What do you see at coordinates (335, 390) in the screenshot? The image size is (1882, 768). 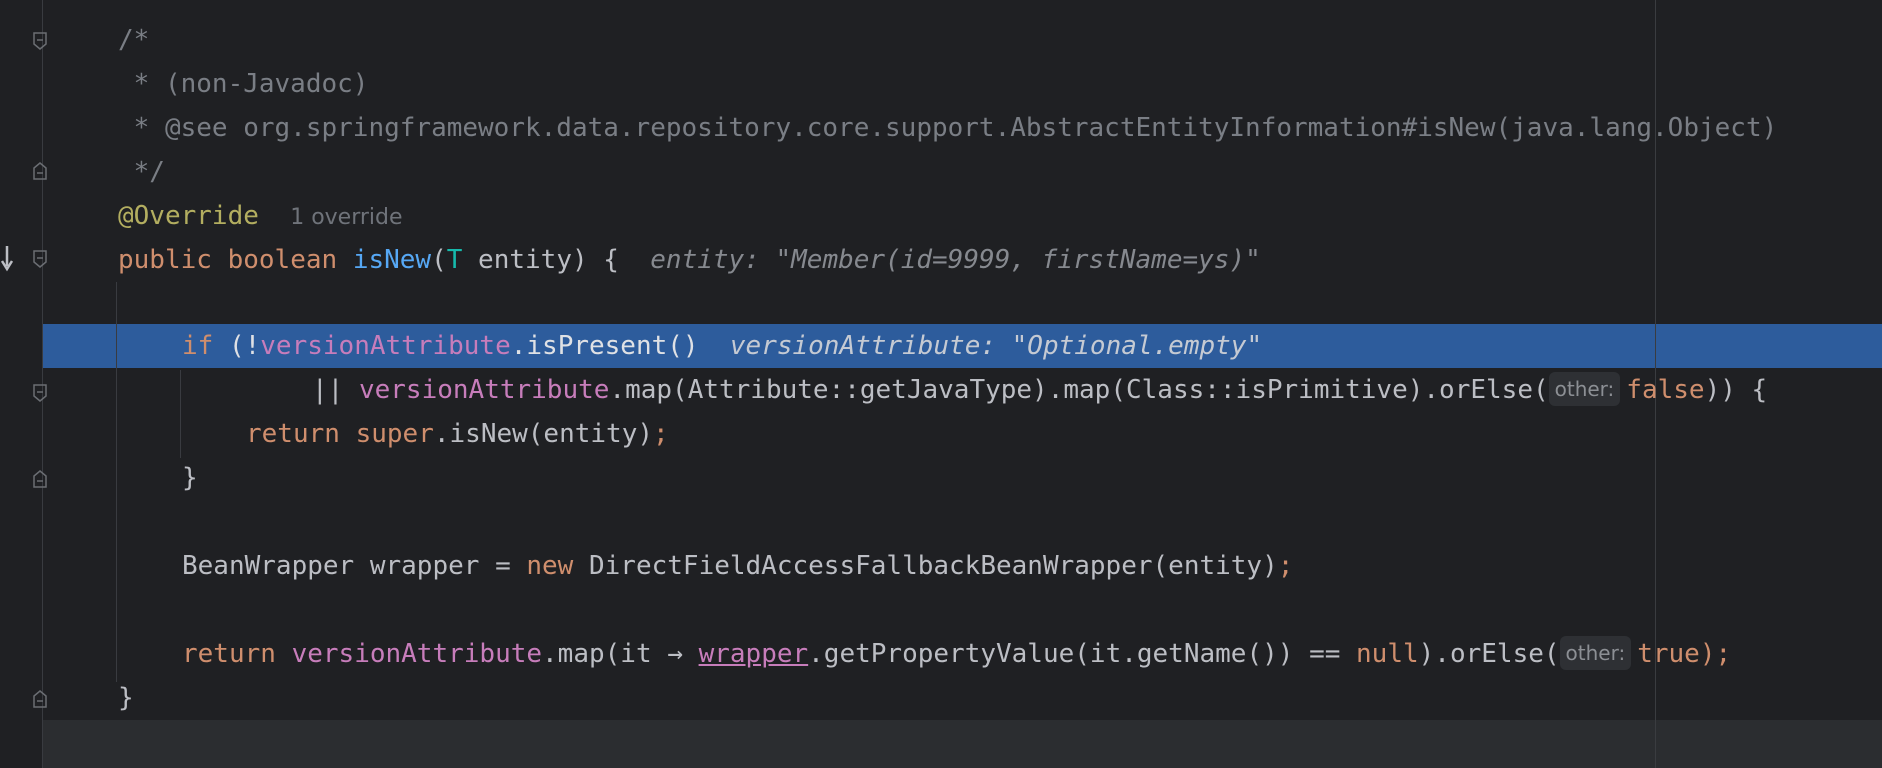 I see `operator-or: ||` at bounding box center [335, 390].